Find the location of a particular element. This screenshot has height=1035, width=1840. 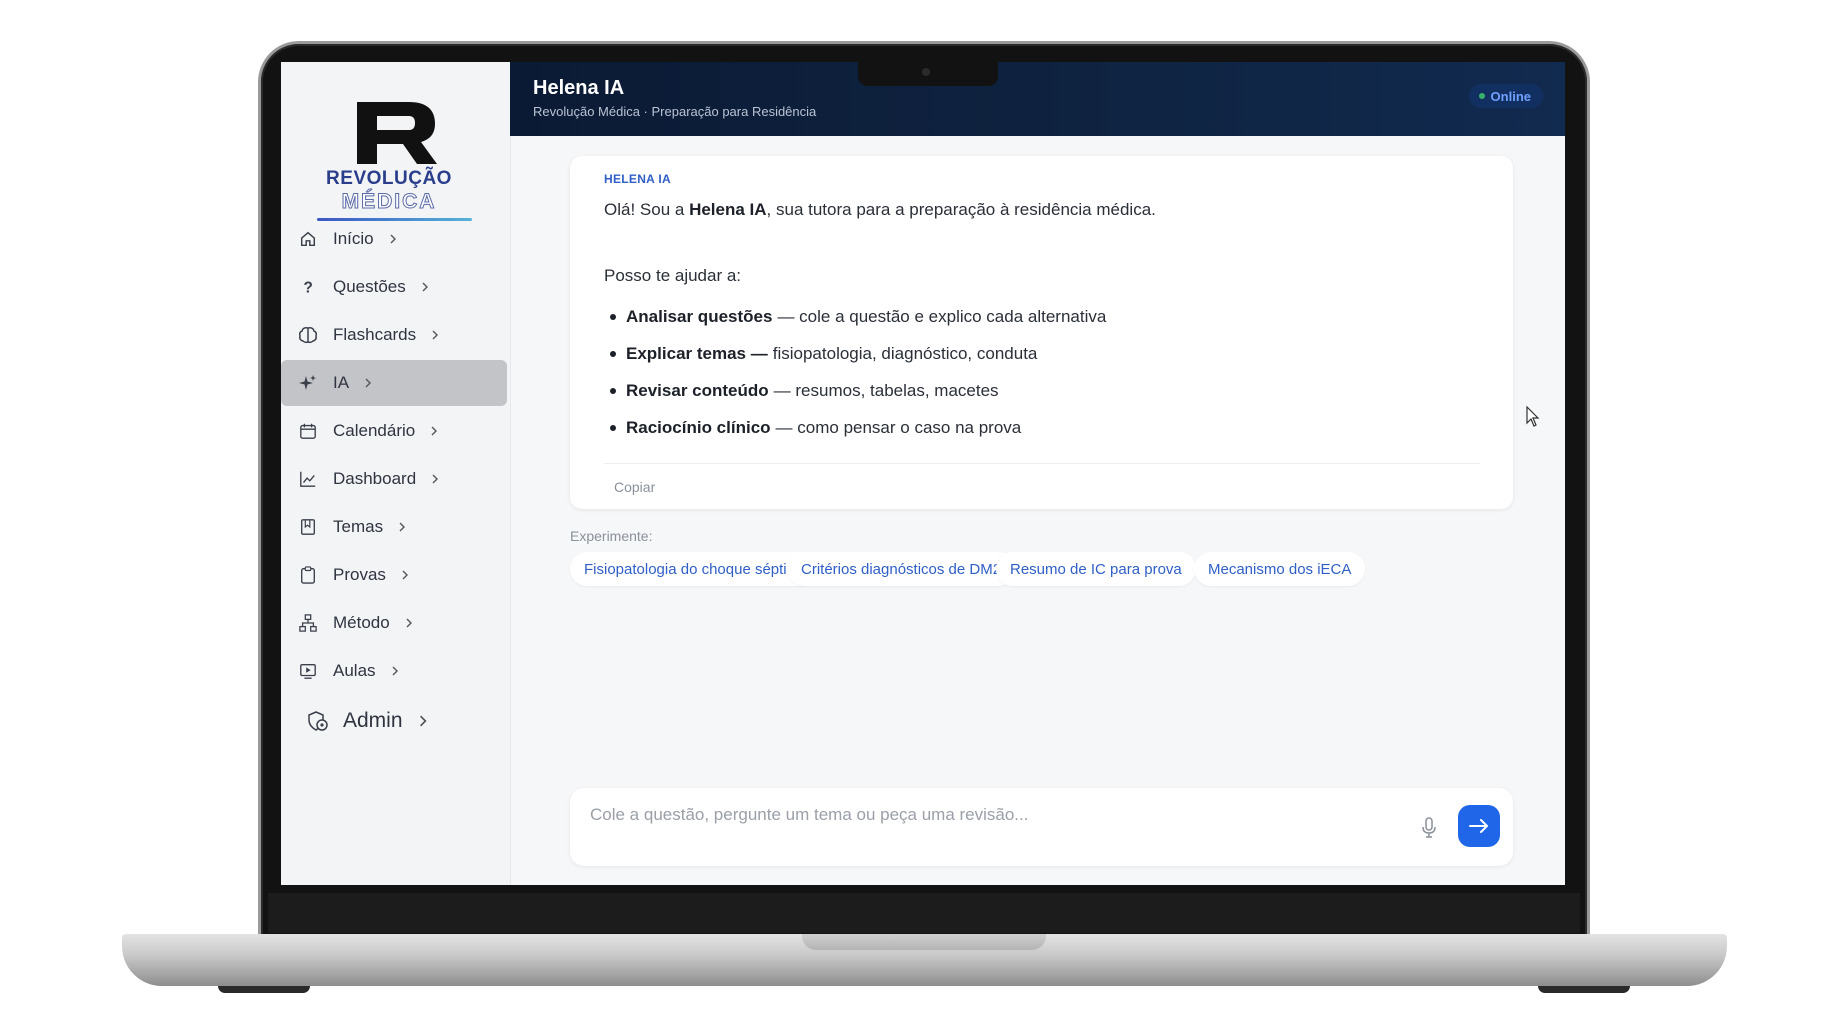

sidebar-item-inicio: Início is located at coordinates (395, 239).